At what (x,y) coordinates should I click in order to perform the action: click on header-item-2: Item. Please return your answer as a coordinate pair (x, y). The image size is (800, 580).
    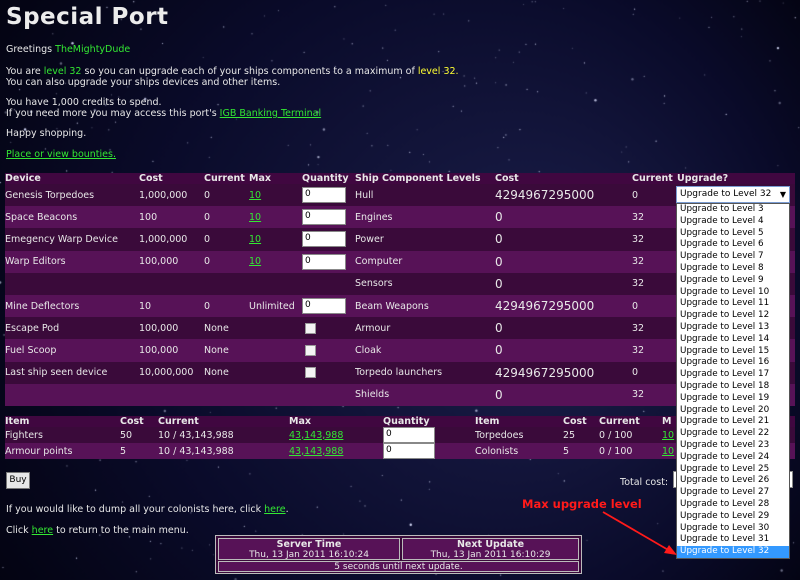
    Looking at the image, I should click on (519, 421).